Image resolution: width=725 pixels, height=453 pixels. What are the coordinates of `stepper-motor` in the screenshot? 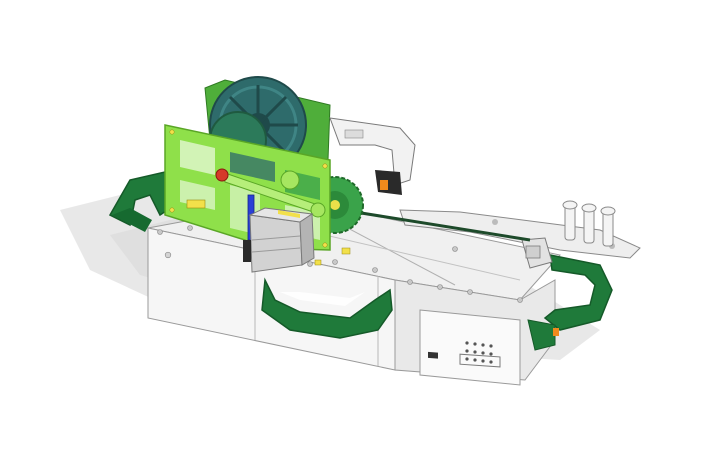 It's located at (279, 240).